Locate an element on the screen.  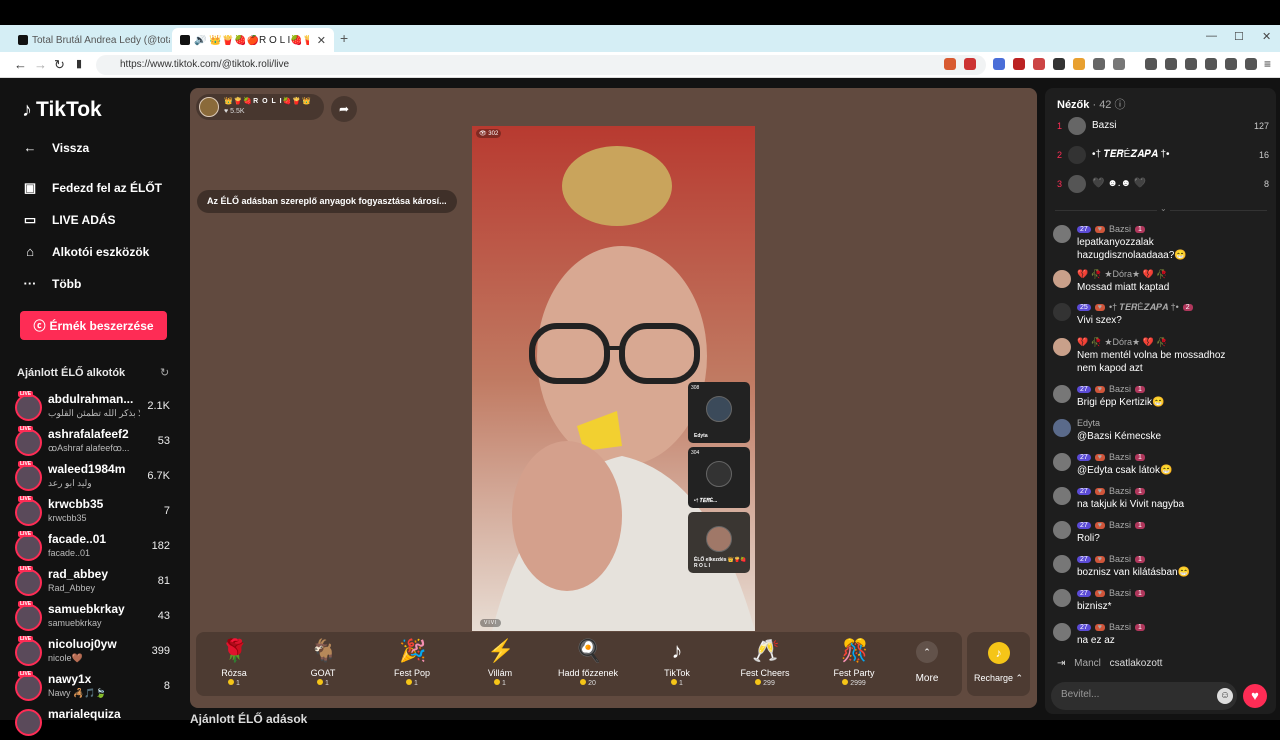
viewers-header: Nézők · 42 ⓘ is located at coordinates (1091, 104).